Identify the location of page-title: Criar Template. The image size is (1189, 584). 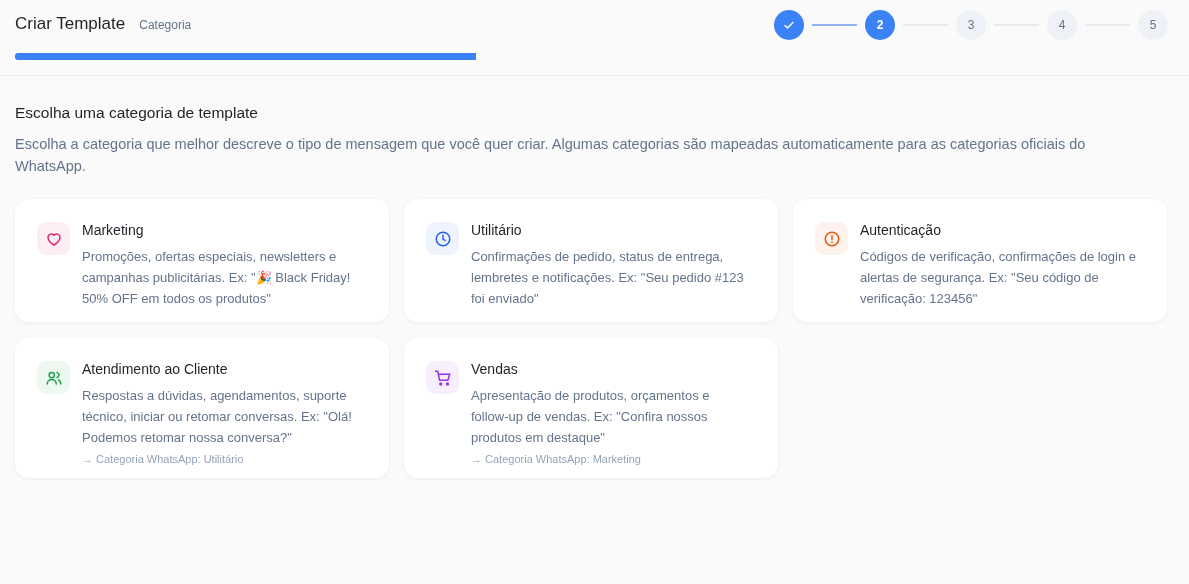
(70, 24).